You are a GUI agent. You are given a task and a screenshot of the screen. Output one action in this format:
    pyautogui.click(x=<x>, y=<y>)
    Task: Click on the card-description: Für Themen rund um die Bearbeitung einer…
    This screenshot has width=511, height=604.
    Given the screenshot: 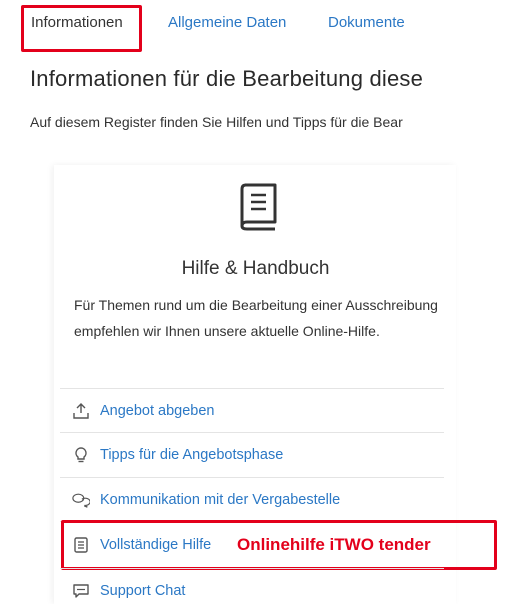 What is the action you would take?
    pyautogui.click(x=256, y=318)
    